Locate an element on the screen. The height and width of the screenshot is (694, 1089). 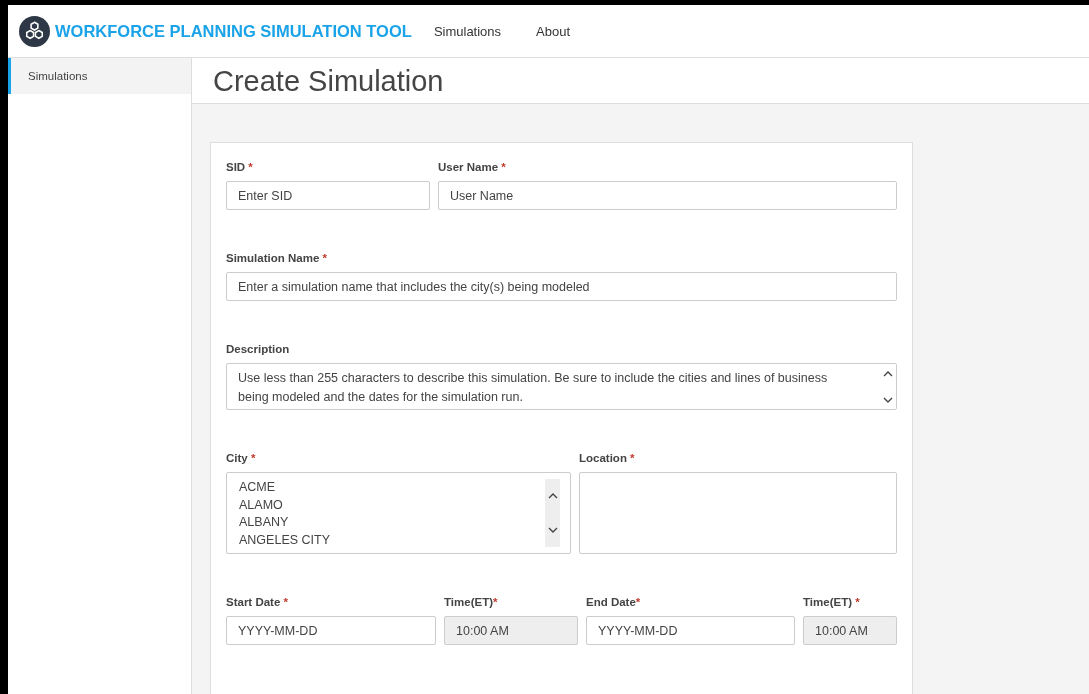
input-field: User Name is located at coordinates (667, 195).